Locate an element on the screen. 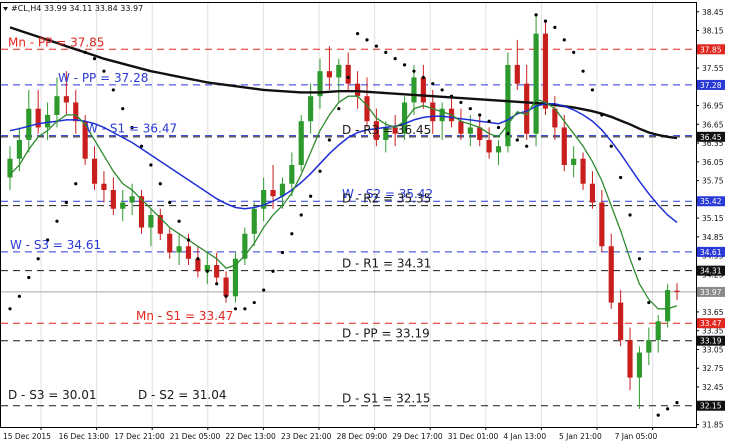  price-tick-label: 33.65 is located at coordinates (713, 312).